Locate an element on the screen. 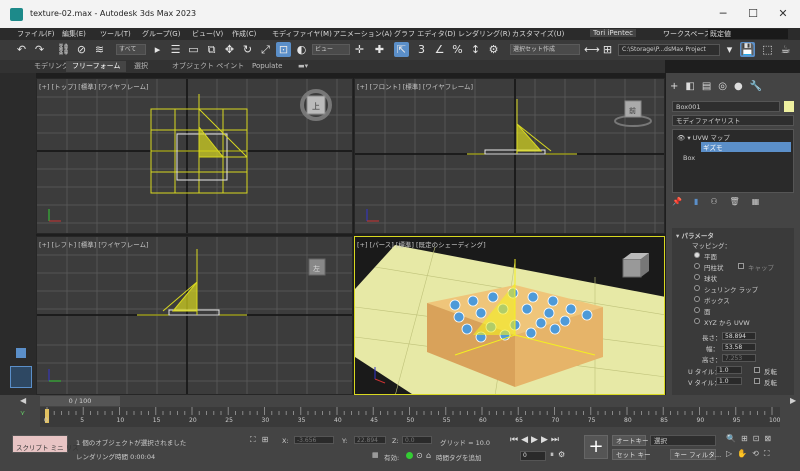  z-coordinate-field: 0.0 is located at coordinates (417, 440).